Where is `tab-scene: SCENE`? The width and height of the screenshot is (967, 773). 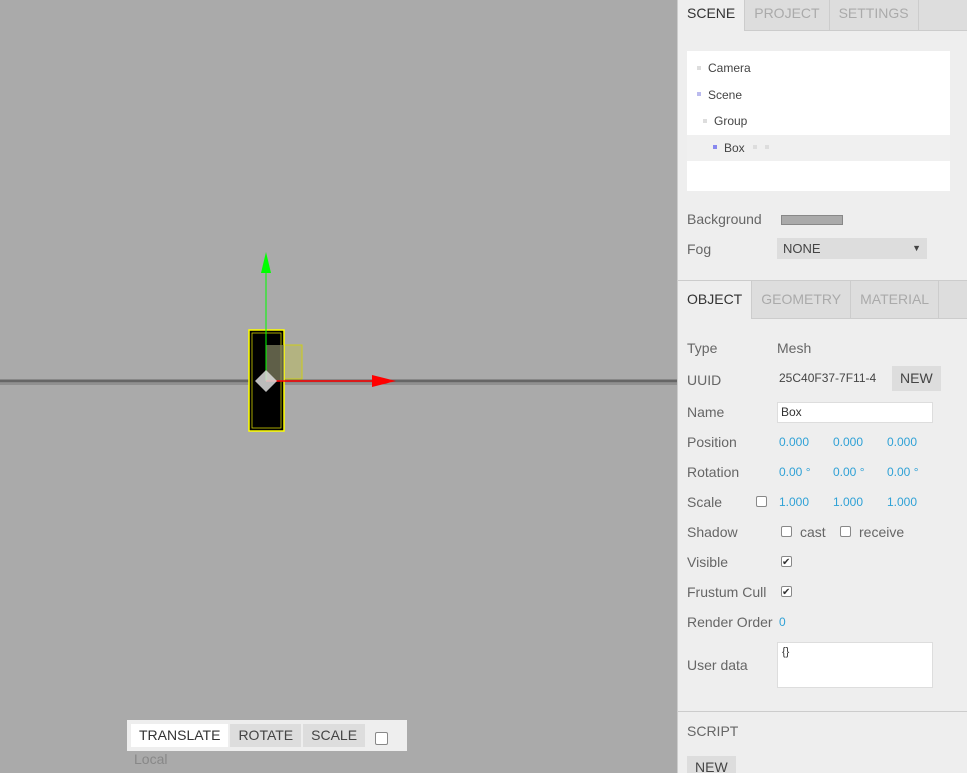 tab-scene: SCENE is located at coordinates (712, 15).